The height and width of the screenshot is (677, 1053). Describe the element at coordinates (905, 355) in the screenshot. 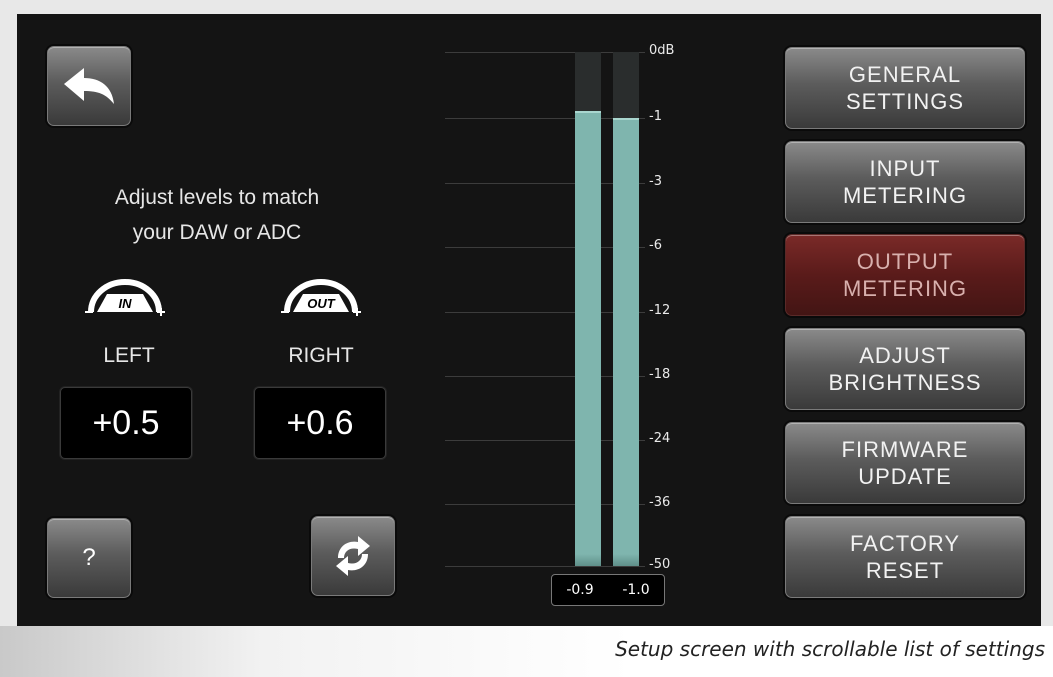

I see `menu-label-line-1: ADJUST` at that location.